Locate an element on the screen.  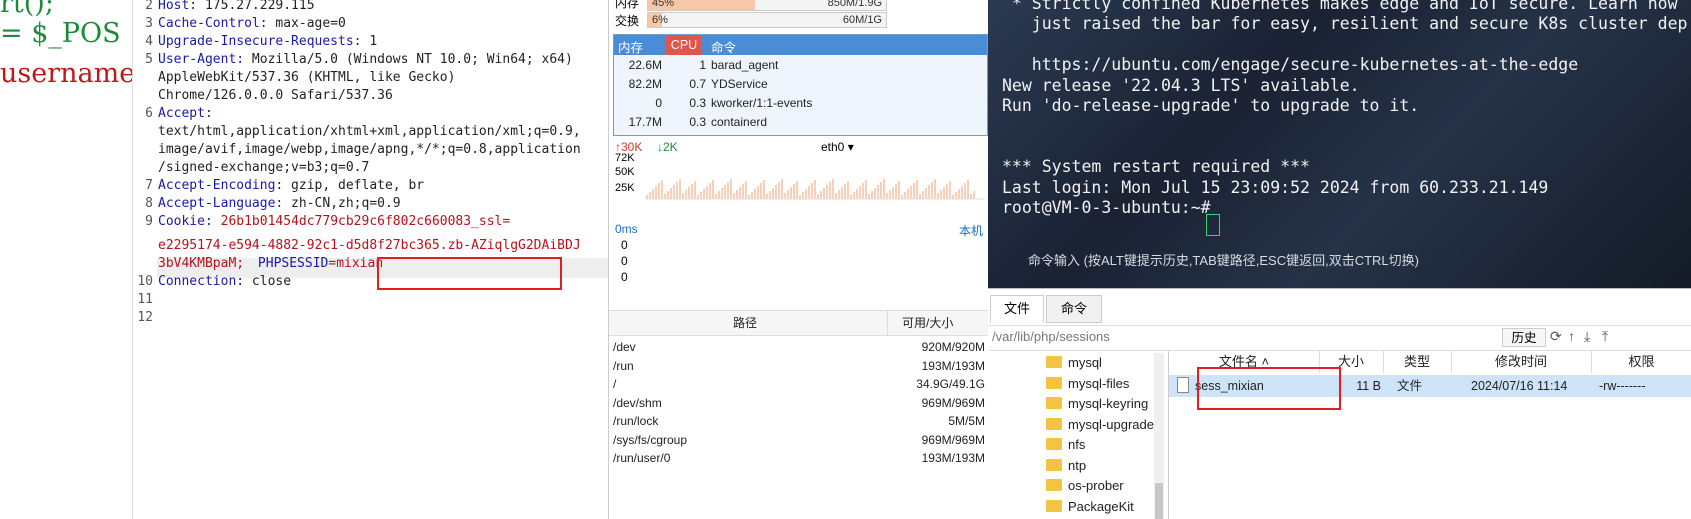
memory-bar: 45% 850M/1.9G is located at coordinates (767, 5).